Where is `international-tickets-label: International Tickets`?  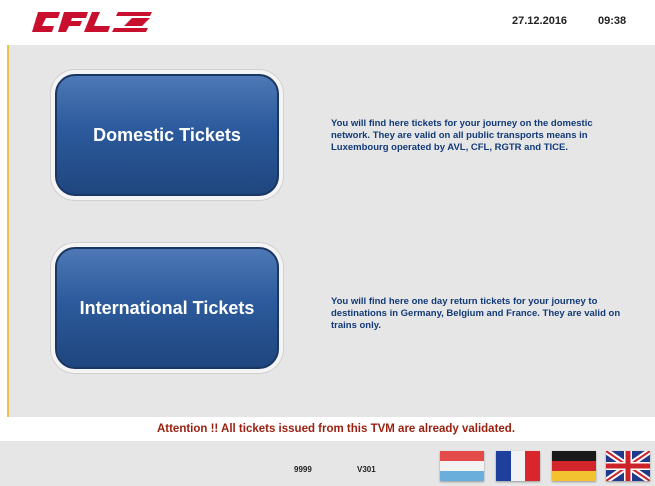
international-tickets-label: International Tickets is located at coordinates (167, 307).